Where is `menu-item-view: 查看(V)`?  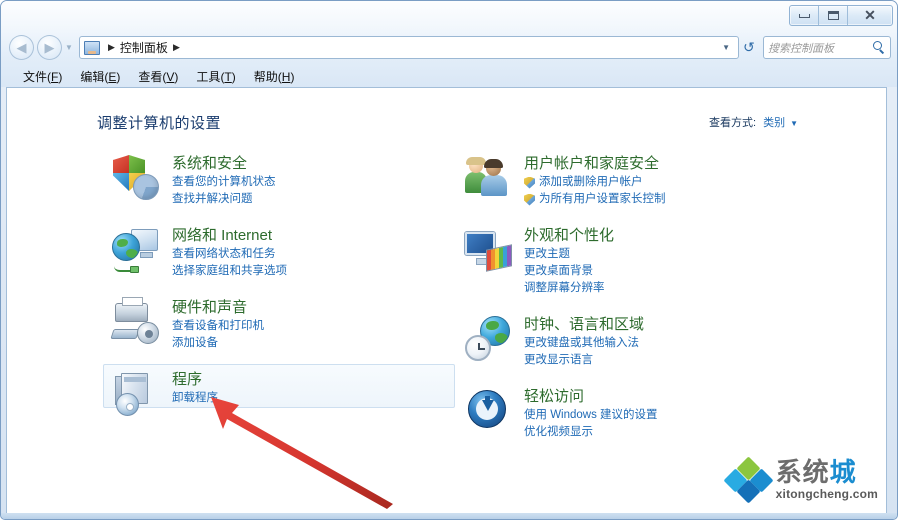
menu-item-view: 查看(V) is located at coordinates (158, 76).